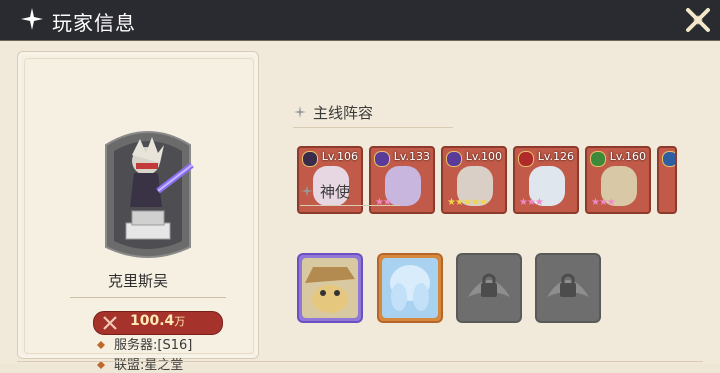 The width and height of the screenshot is (720, 373). What do you see at coordinates (618, 180) in the screenshot?
I see `hero-card: Lv.160 ★★★` at bounding box center [618, 180].